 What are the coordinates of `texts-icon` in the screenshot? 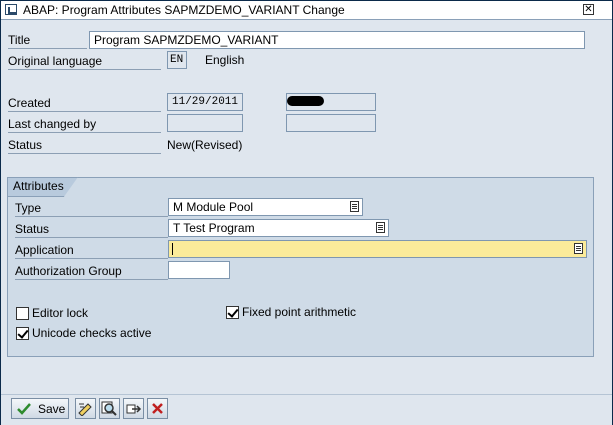 It's located at (85, 409).